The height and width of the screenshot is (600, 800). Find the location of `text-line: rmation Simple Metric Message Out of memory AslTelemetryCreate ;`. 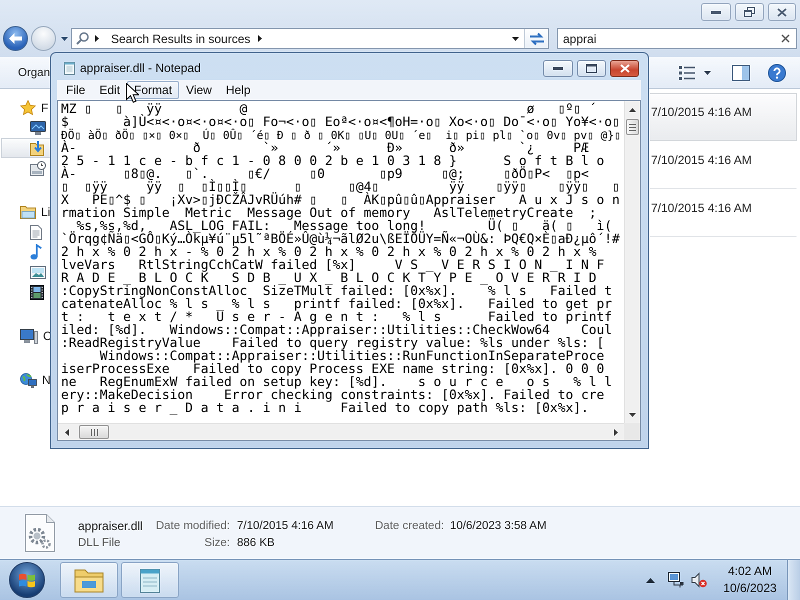

text-line: rmation Simple Metric Message Out of memory AslTelemetryCreate ; is located at coordinates (328, 213).